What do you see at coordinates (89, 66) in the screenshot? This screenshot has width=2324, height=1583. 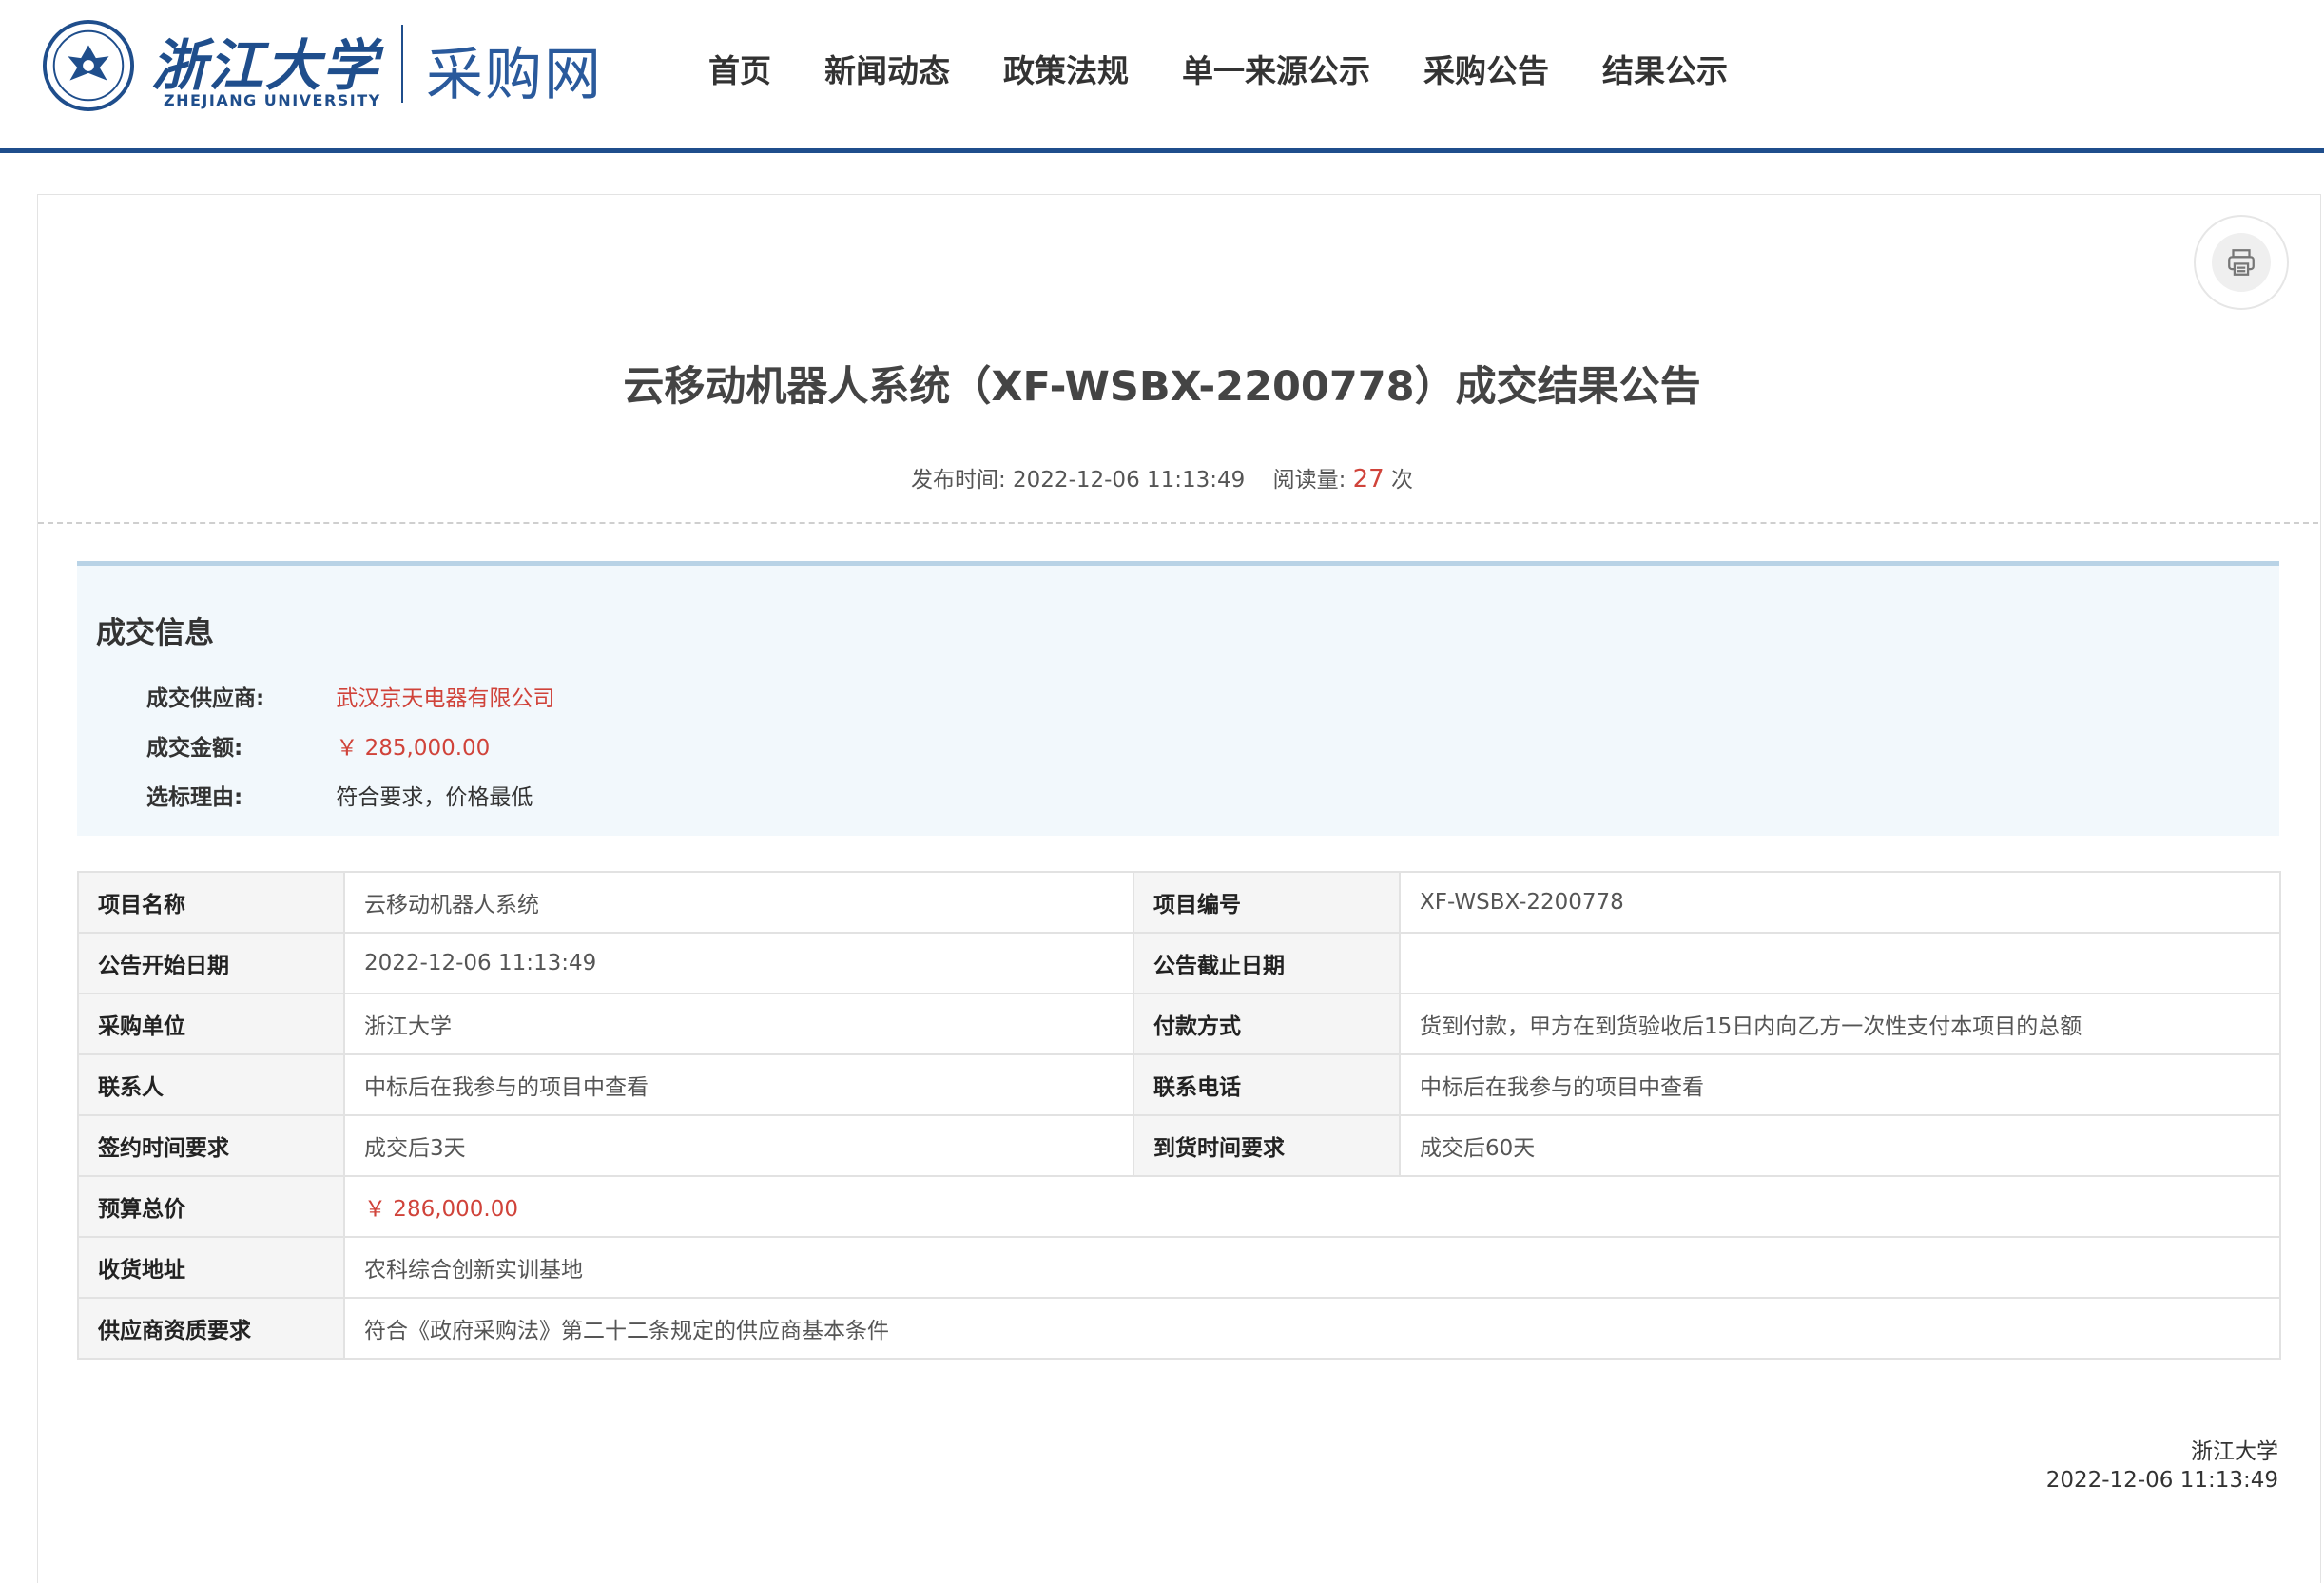 I see `university-seal-icon` at bounding box center [89, 66].